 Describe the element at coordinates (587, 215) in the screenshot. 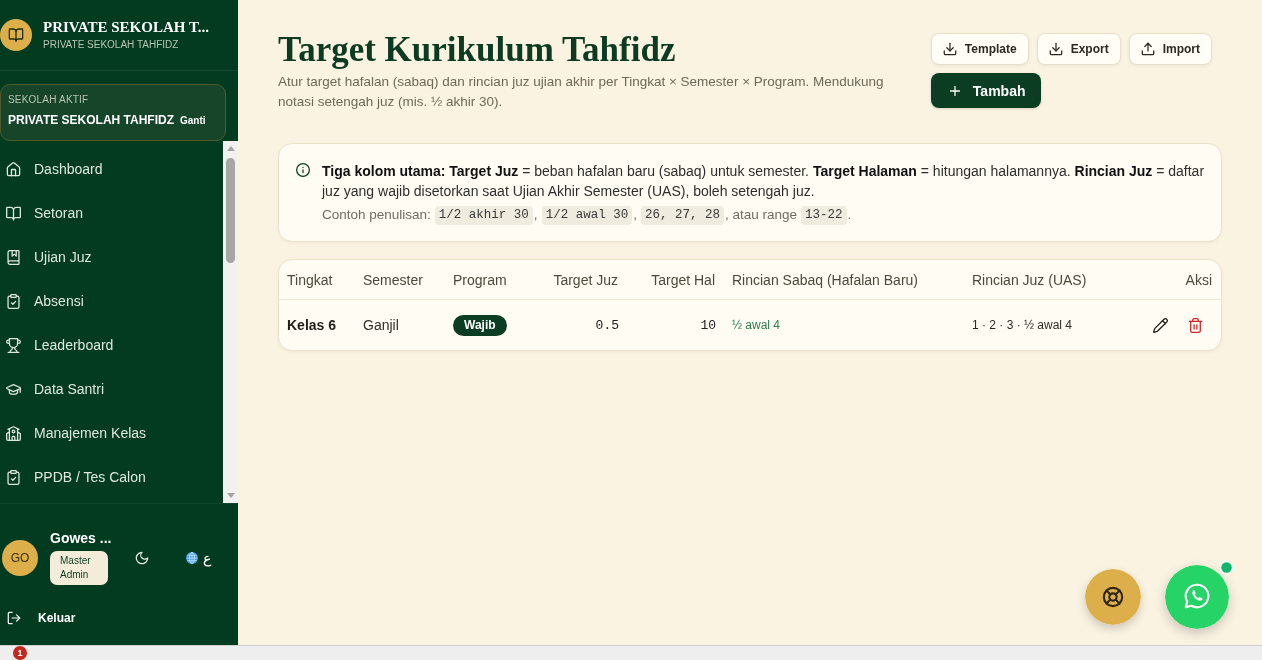

I see `code-snippet: 1/2 awal 30` at that location.